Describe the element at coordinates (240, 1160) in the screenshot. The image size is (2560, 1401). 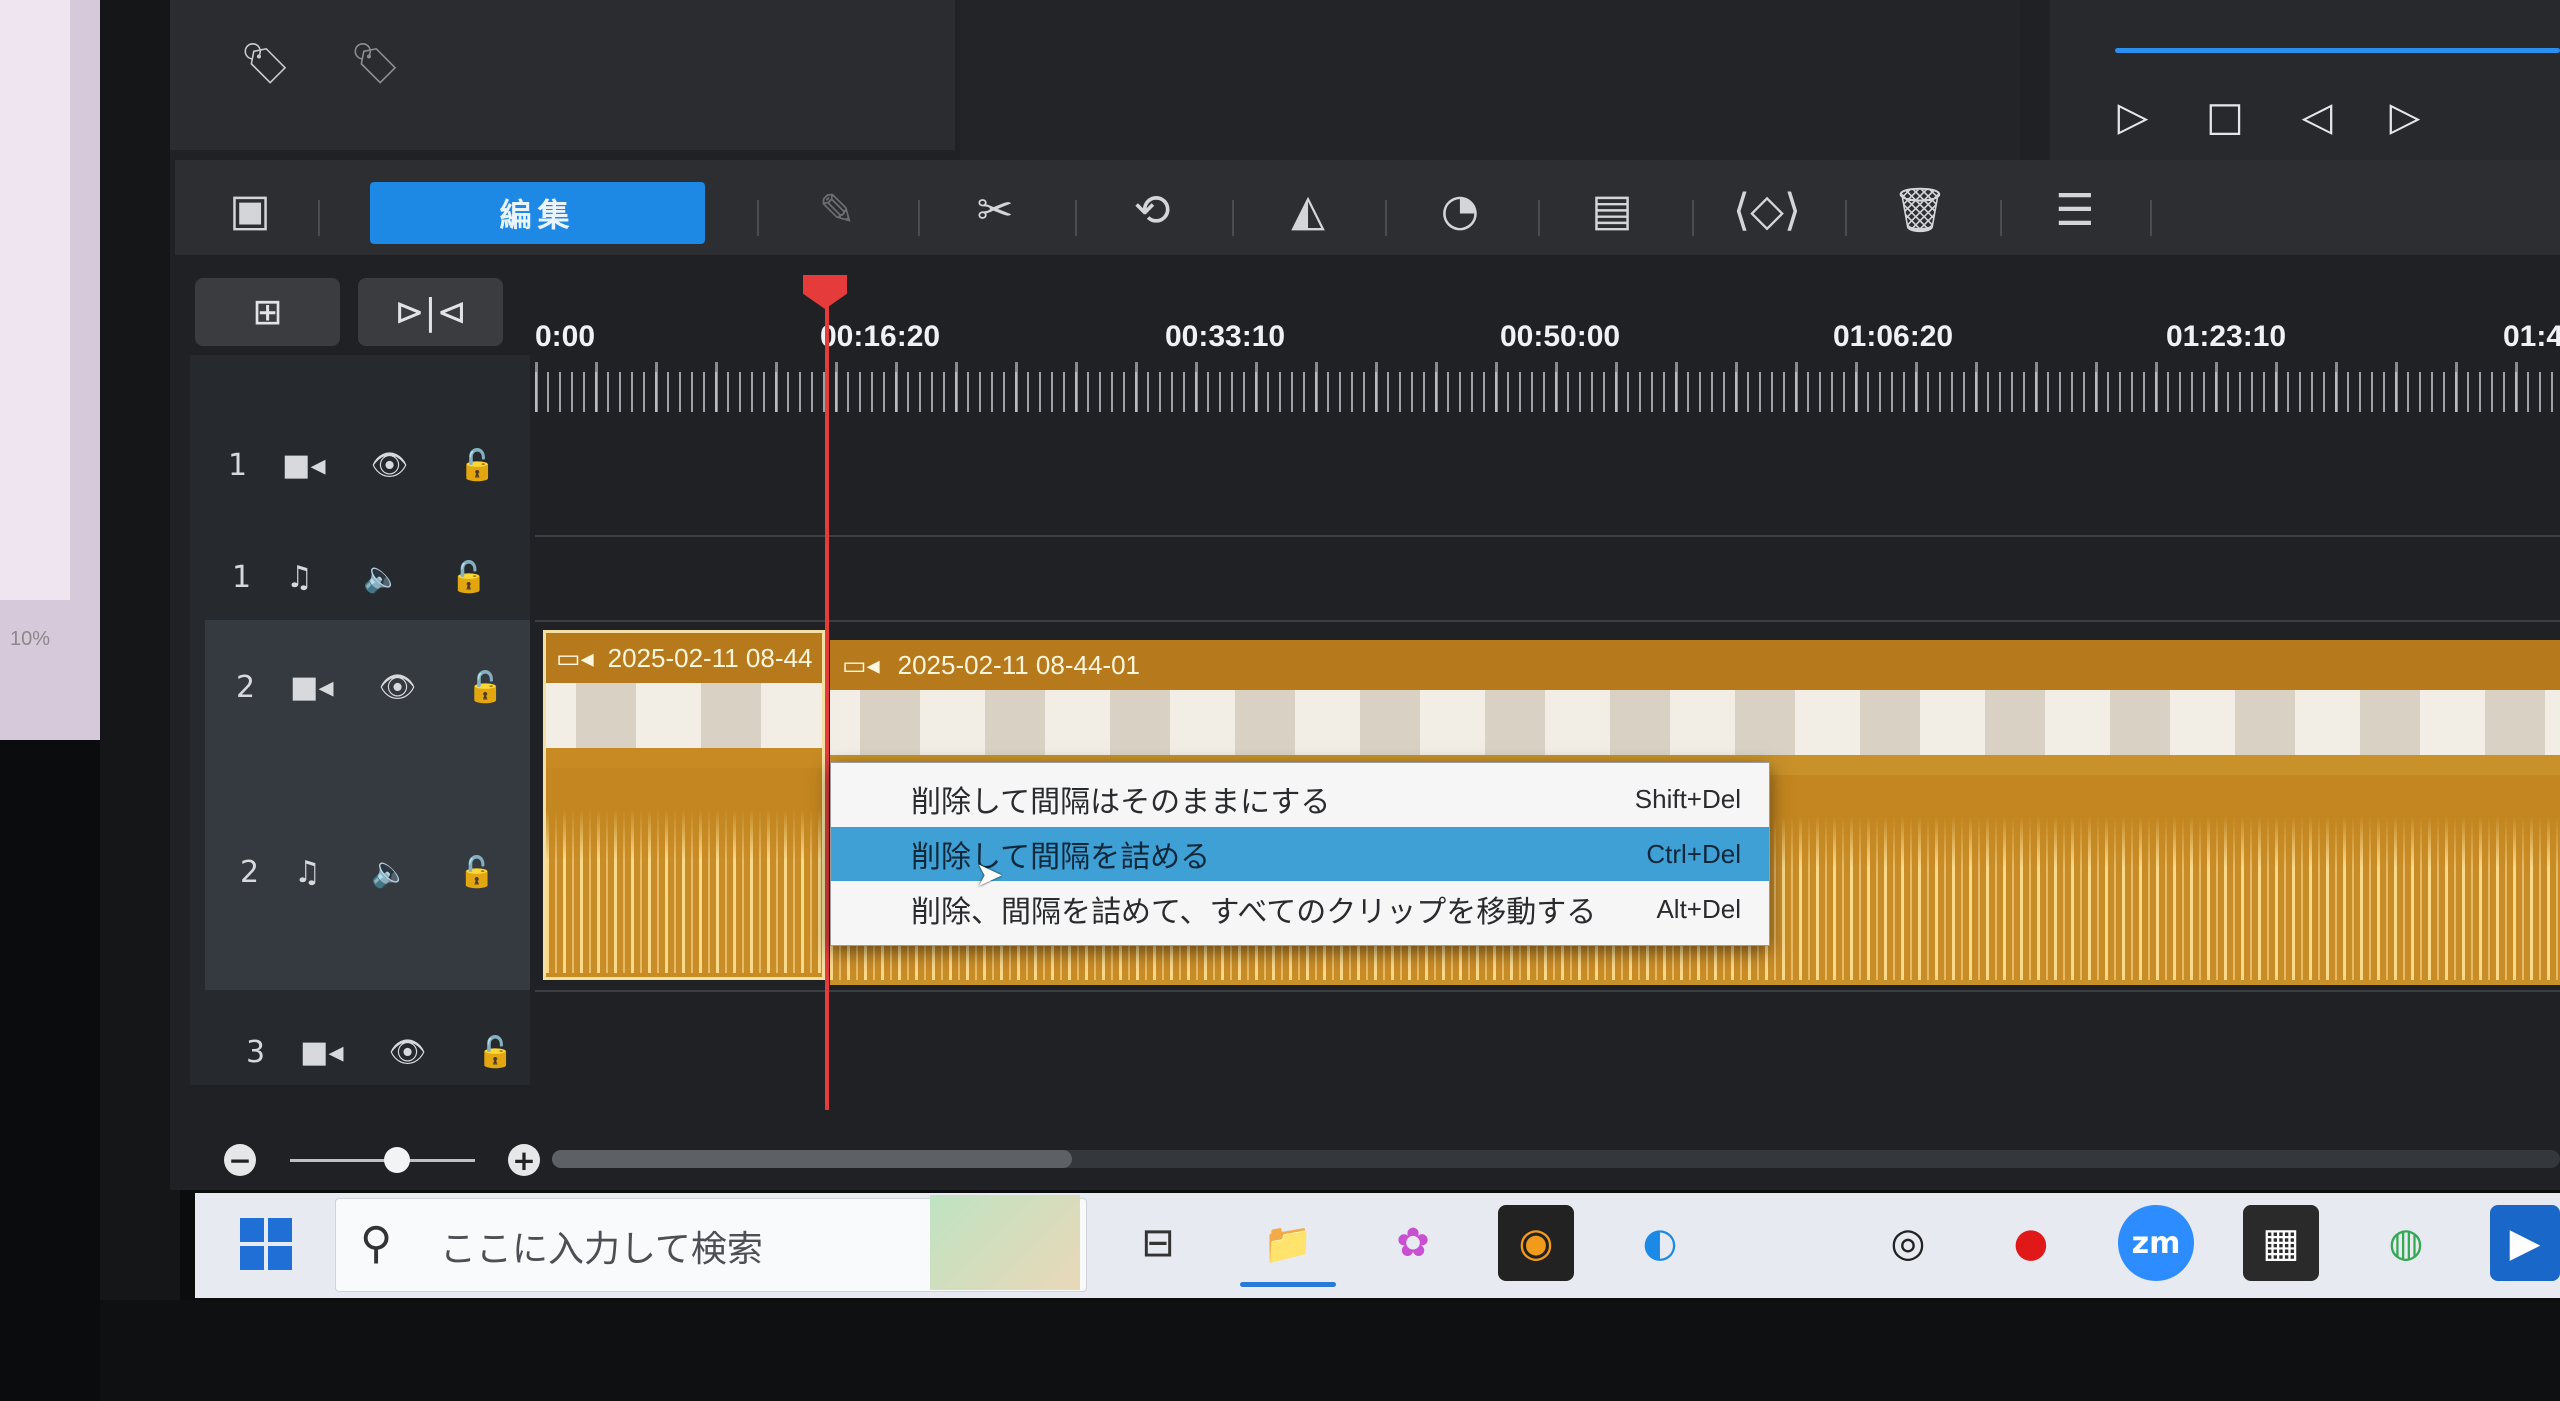
I see `zoom-out-button: −` at that location.